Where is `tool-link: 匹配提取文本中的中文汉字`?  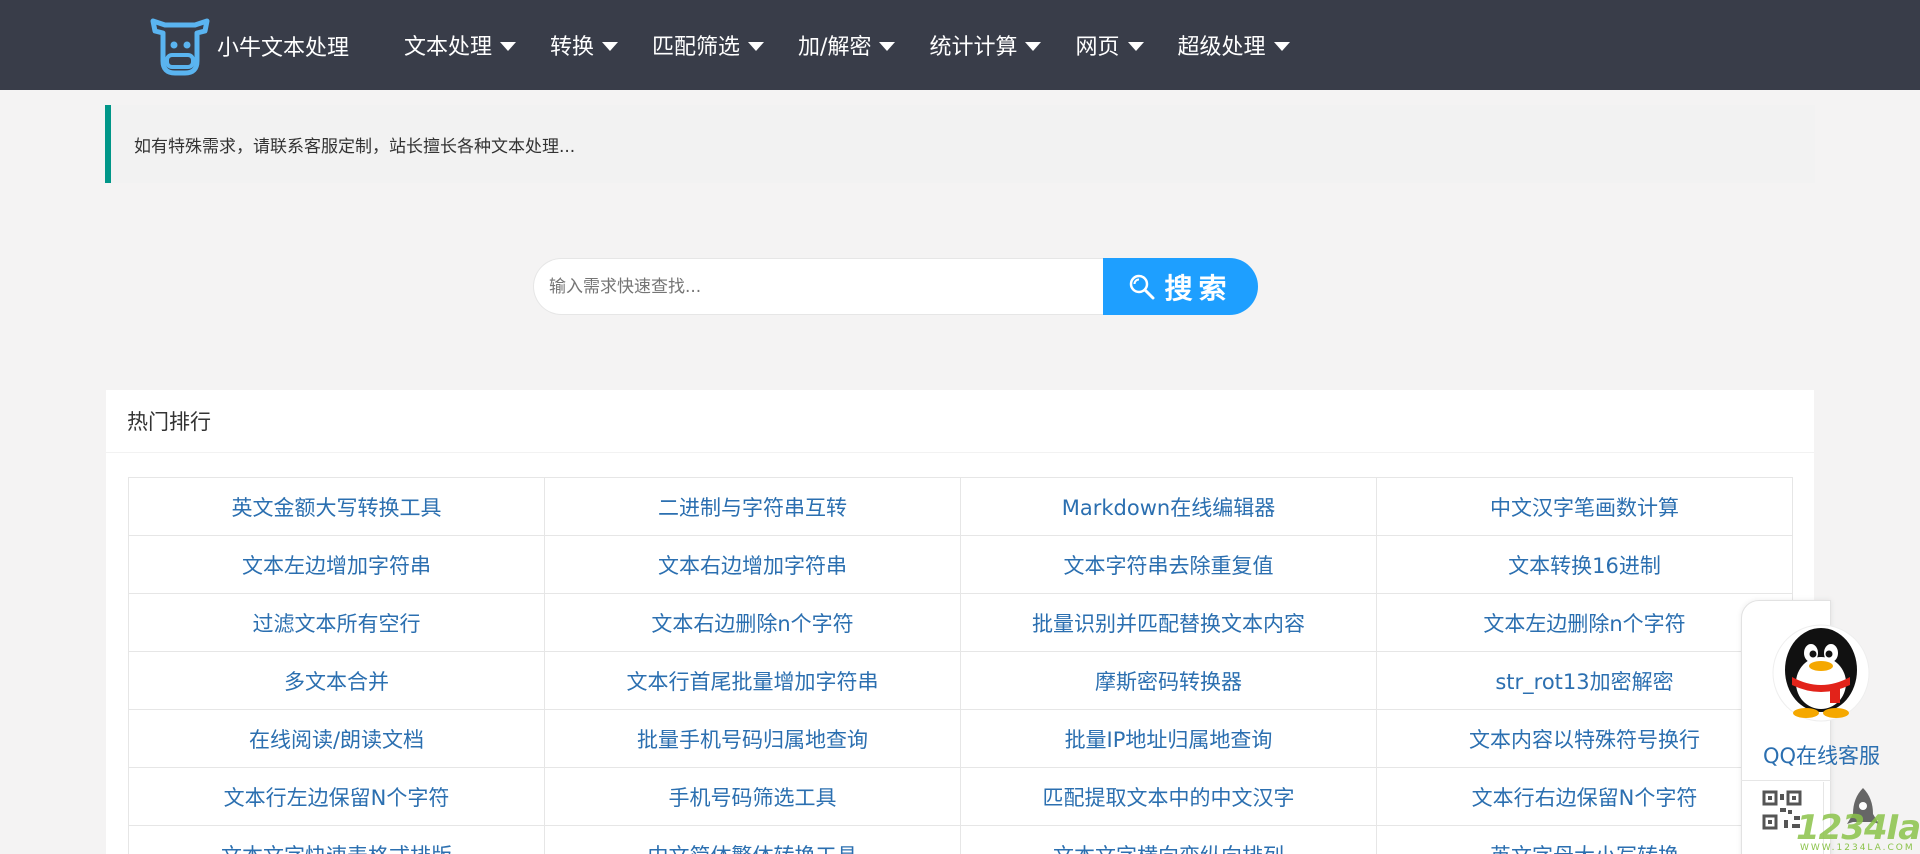
tool-link: 匹配提取文本中的中文汉字 is located at coordinates (1169, 797).